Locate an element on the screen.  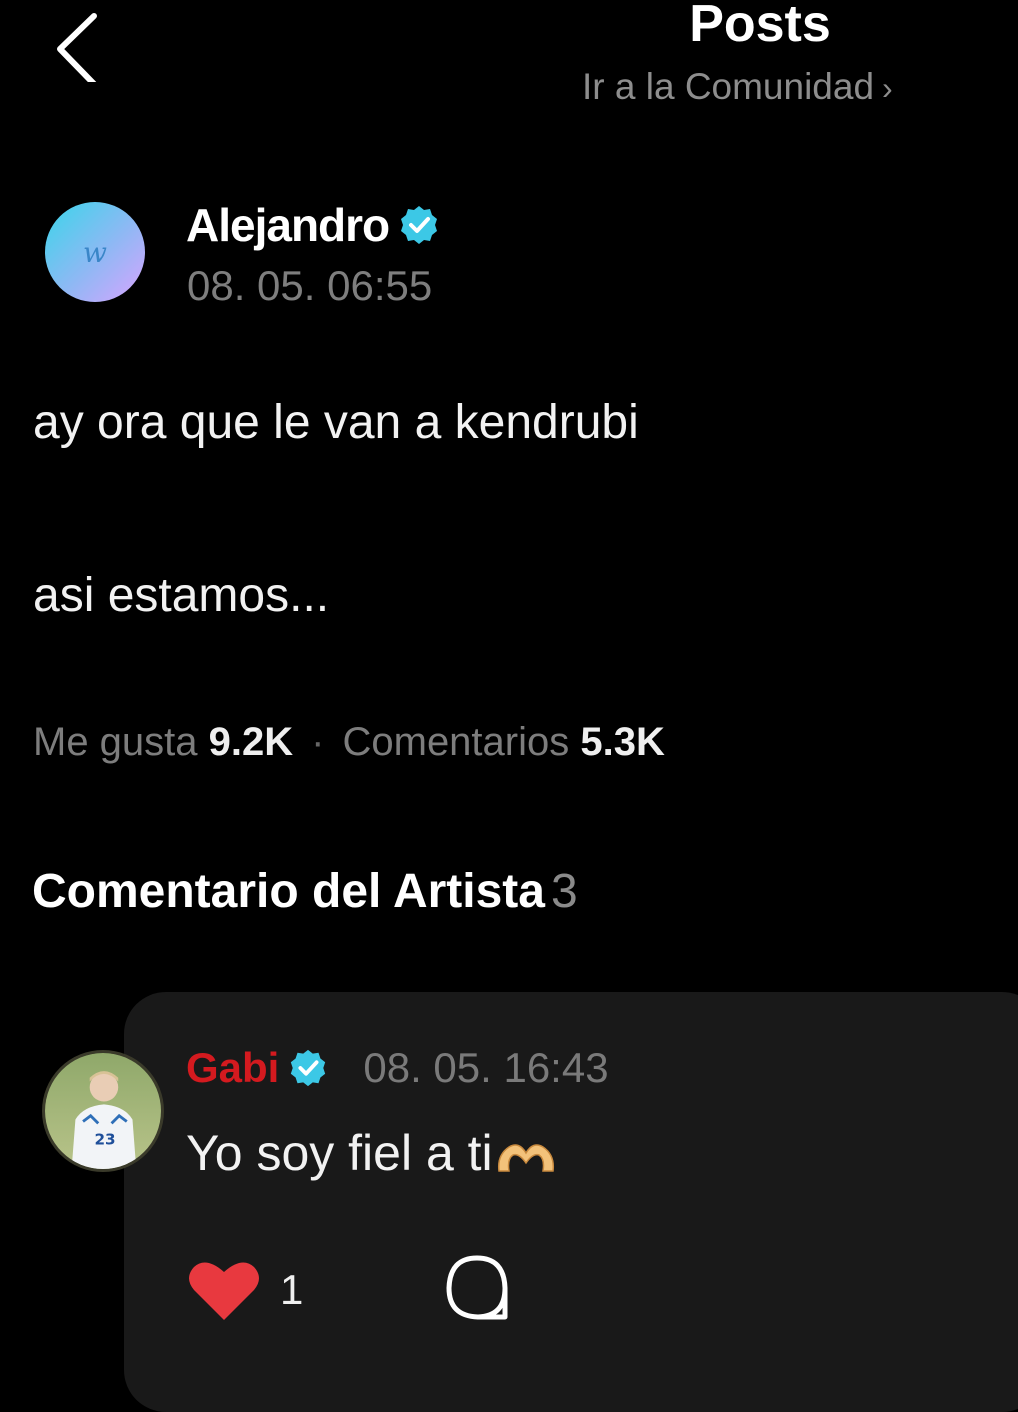
post-timestamp: 08. 05. 06:55 is located at coordinates (310, 285).